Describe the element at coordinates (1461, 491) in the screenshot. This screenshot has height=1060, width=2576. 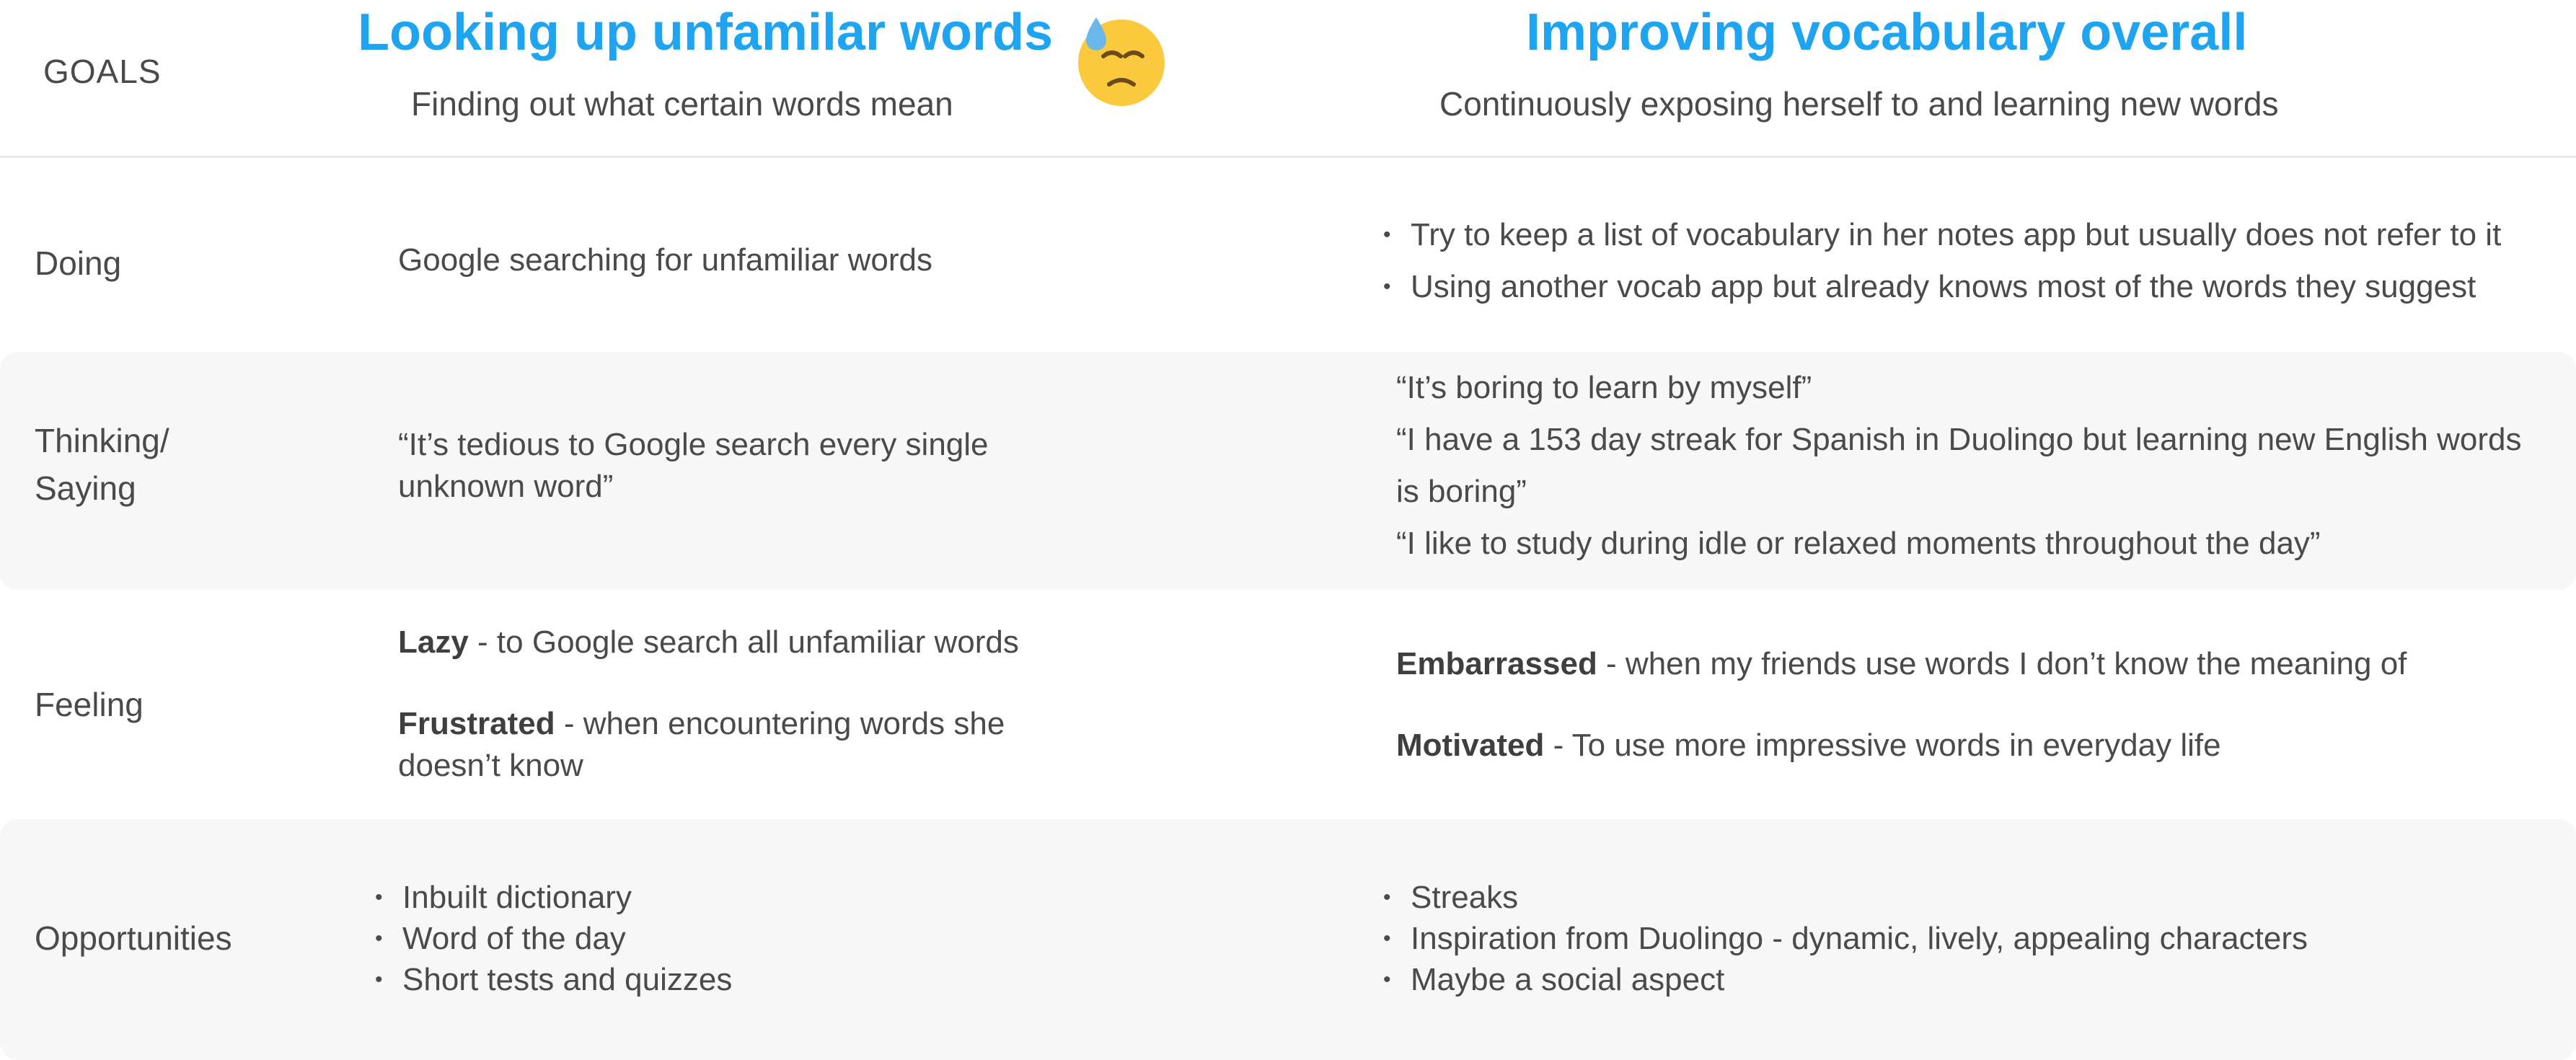
I see `quote-line: is boring”` at that location.